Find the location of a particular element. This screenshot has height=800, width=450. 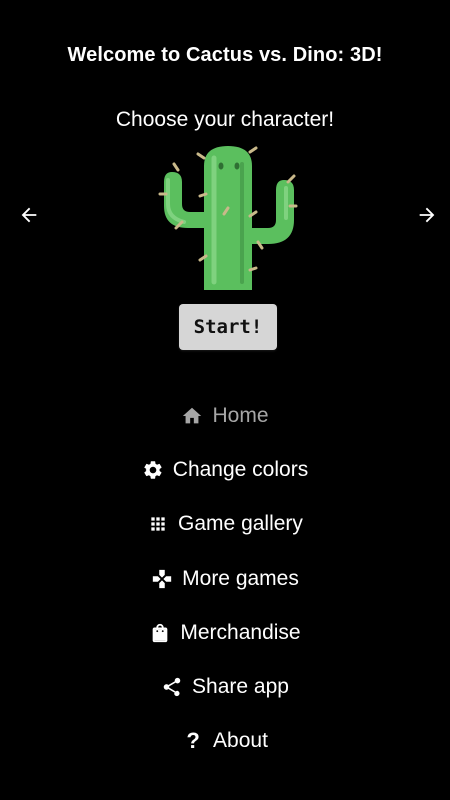

menu-item-label: About is located at coordinates (240, 741).